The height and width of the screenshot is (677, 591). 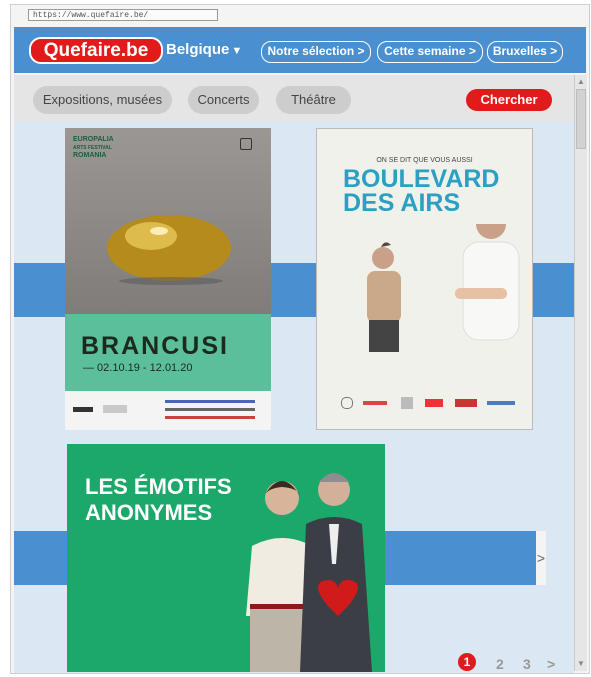 I want to click on poster-title: BOULEVARD DES AIRS, so click(x=421, y=191).